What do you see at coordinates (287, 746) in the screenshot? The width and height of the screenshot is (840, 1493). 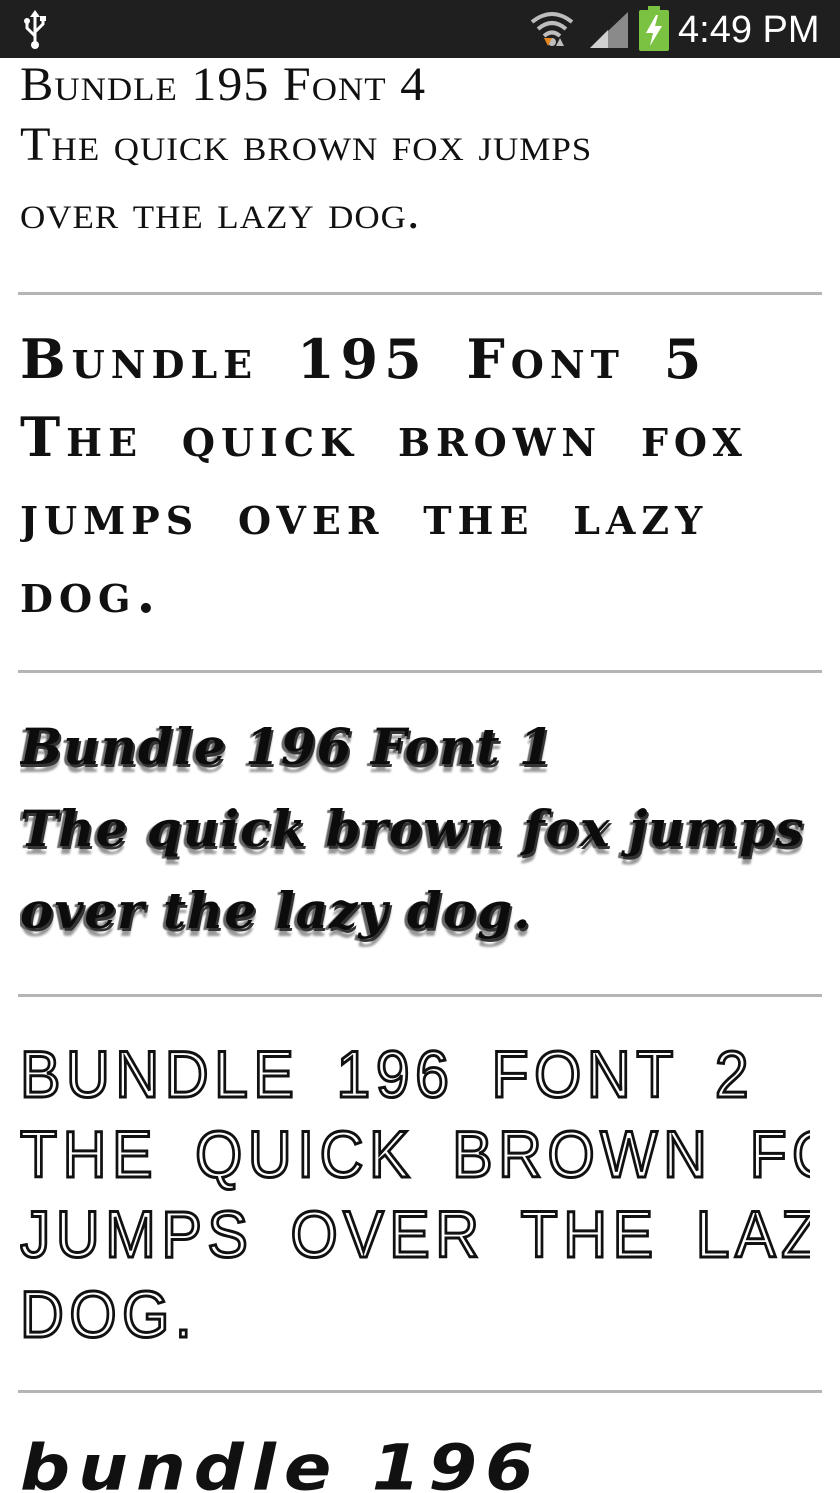 I see `font-title: Bundle 196 Font 1` at bounding box center [287, 746].